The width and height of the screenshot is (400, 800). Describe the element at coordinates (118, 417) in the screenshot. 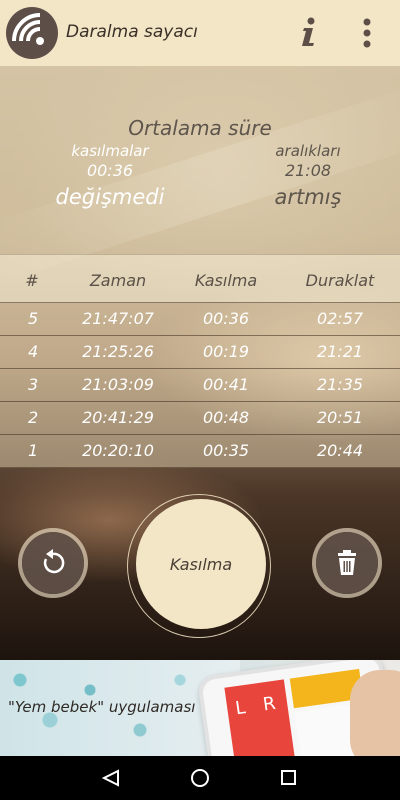

I see `row-time: 20:41:29` at that location.